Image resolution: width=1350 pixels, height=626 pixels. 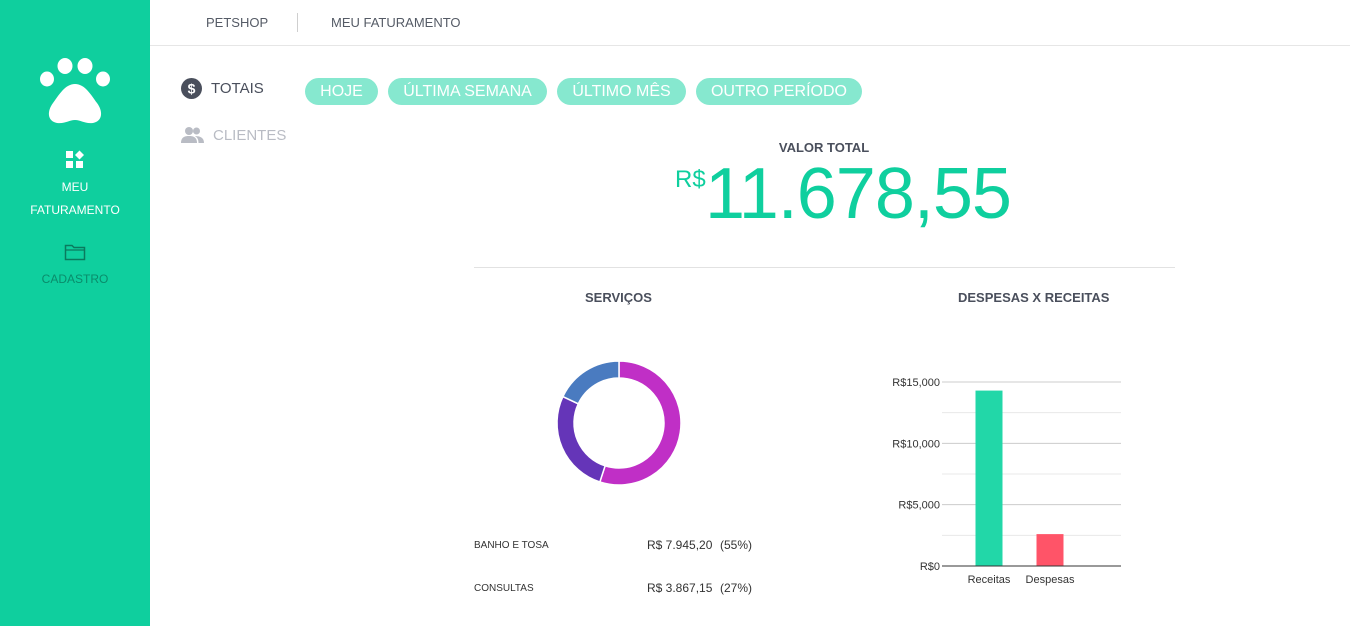 What do you see at coordinates (624, 589) in the screenshot?
I see `list-item: CONSULTAS R$ 3.867,15 (27%)` at bounding box center [624, 589].